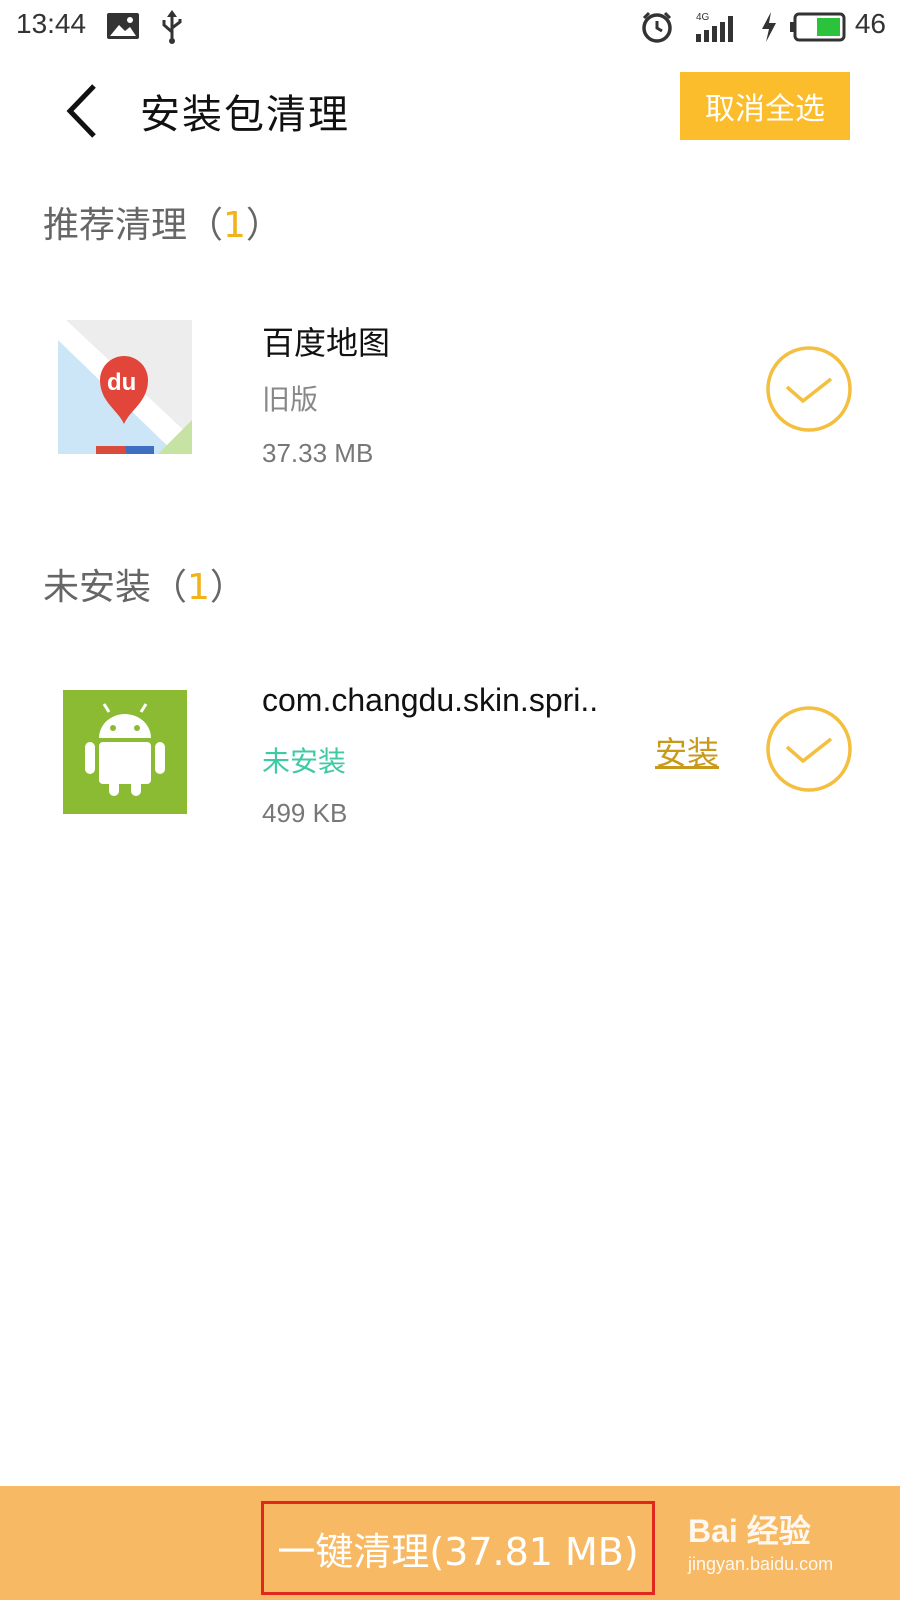  I want to click on back-arrow-icon, so click(81, 111).